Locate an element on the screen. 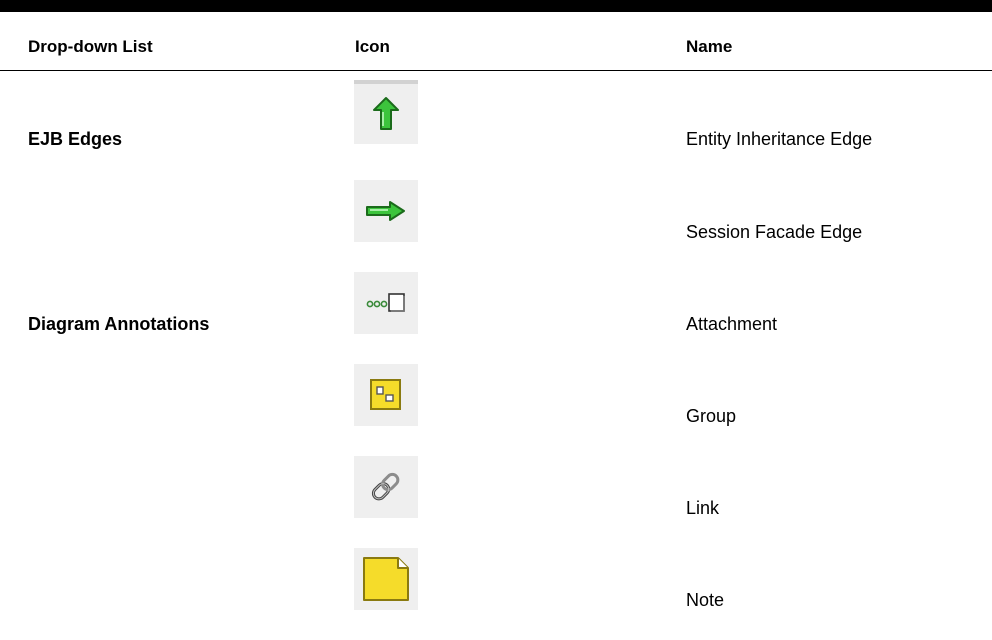  row-name-link: Link is located at coordinates (703, 508).